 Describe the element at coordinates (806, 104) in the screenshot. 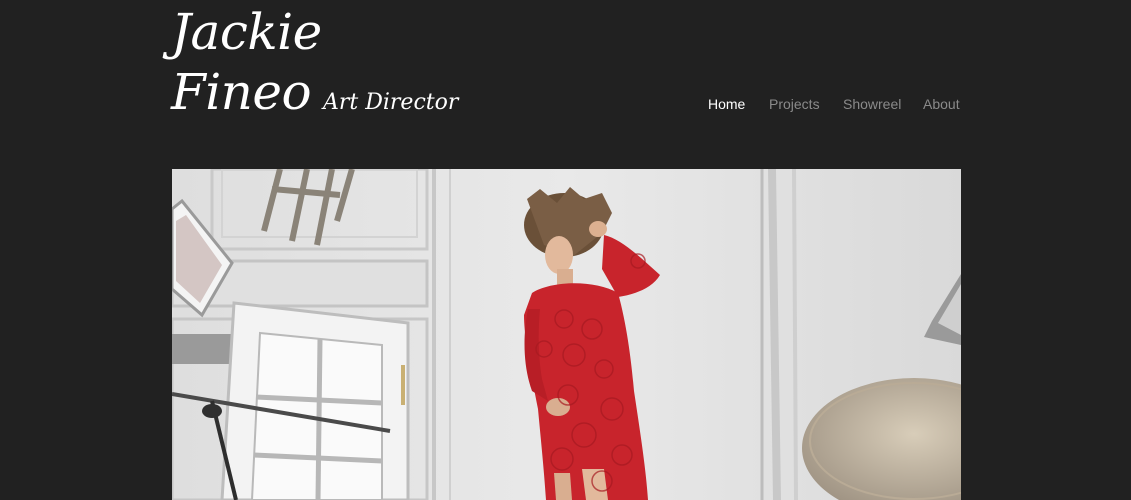

I see `nav-projects: Projects` at that location.